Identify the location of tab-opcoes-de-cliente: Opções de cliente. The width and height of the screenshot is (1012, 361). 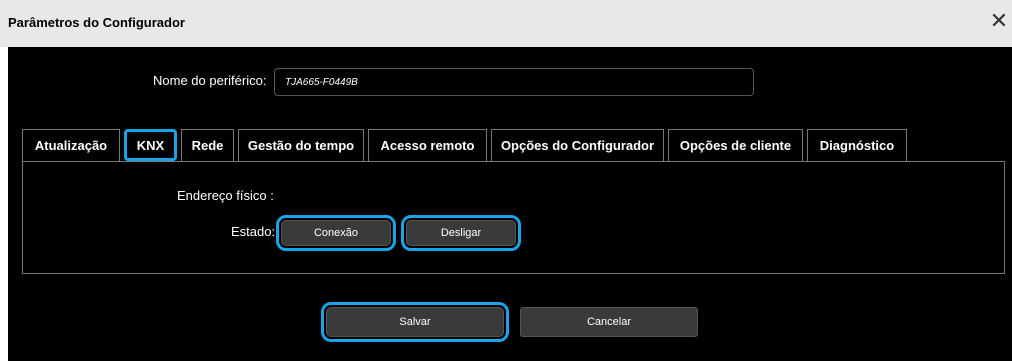
(735, 145).